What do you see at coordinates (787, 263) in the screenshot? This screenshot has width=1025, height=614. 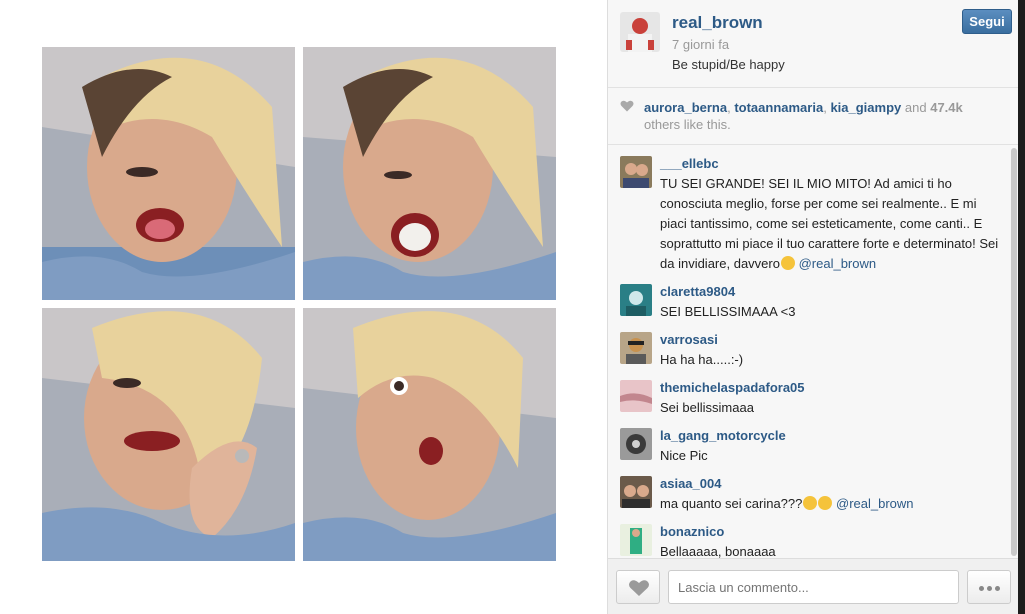 I see `emoji-kiss-icon` at bounding box center [787, 263].